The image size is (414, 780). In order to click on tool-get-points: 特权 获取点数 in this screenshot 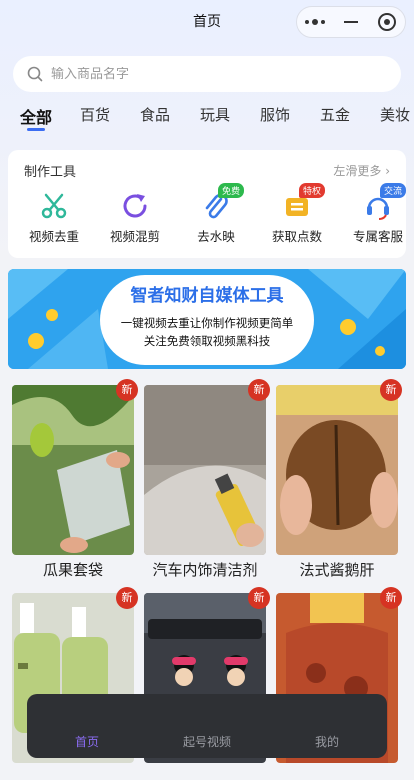, I will do `click(297, 214)`.